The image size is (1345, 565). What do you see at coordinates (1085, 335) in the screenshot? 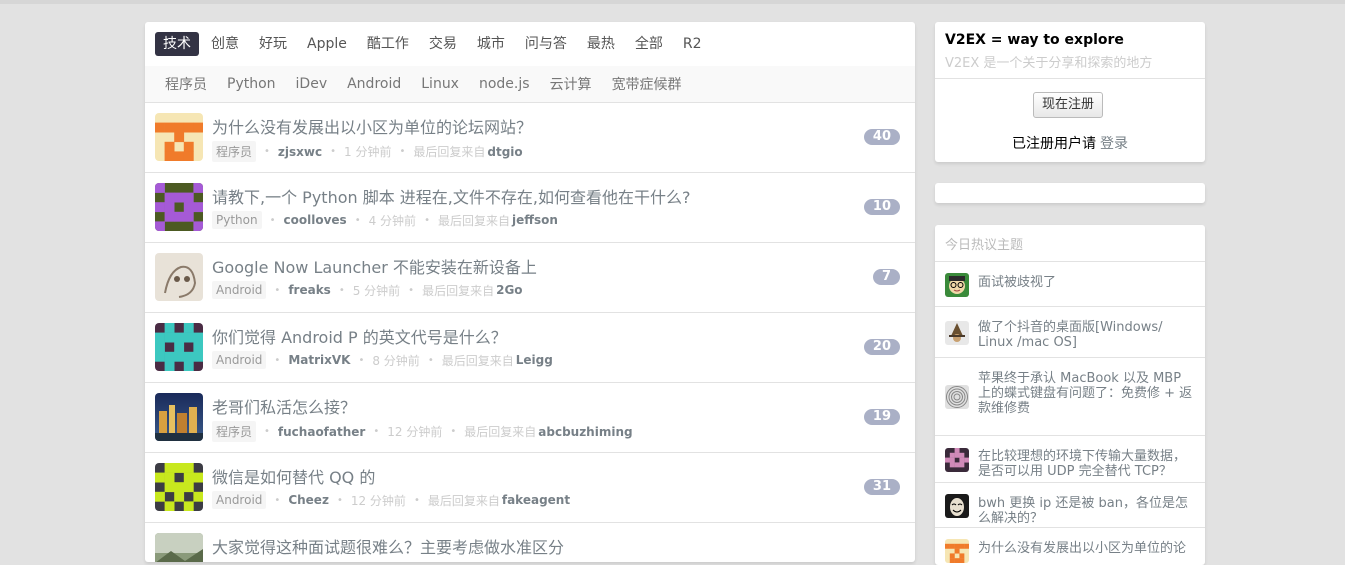
I see `hot-topic-link: 做了个抖音的桌面版[Windows/ Linux /mac OS]` at bounding box center [1085, 335].